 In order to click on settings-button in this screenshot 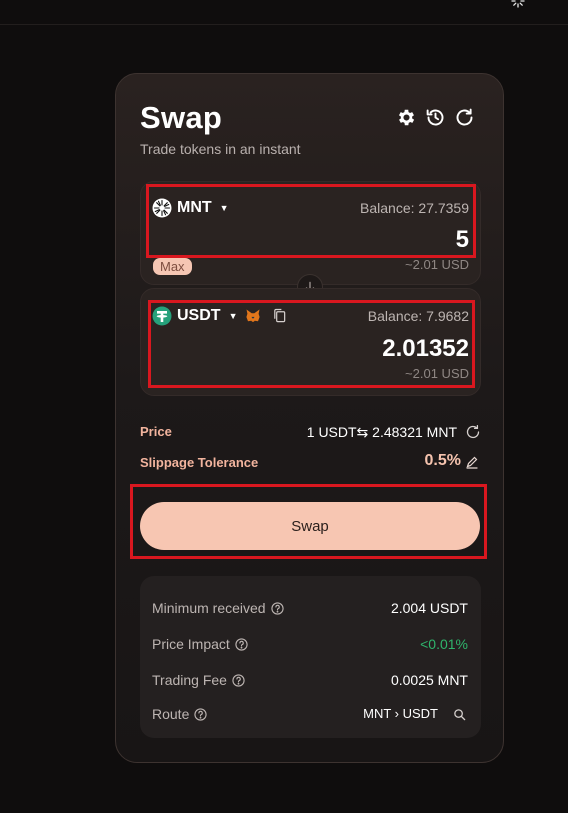, I will do `click(406, 117)`.